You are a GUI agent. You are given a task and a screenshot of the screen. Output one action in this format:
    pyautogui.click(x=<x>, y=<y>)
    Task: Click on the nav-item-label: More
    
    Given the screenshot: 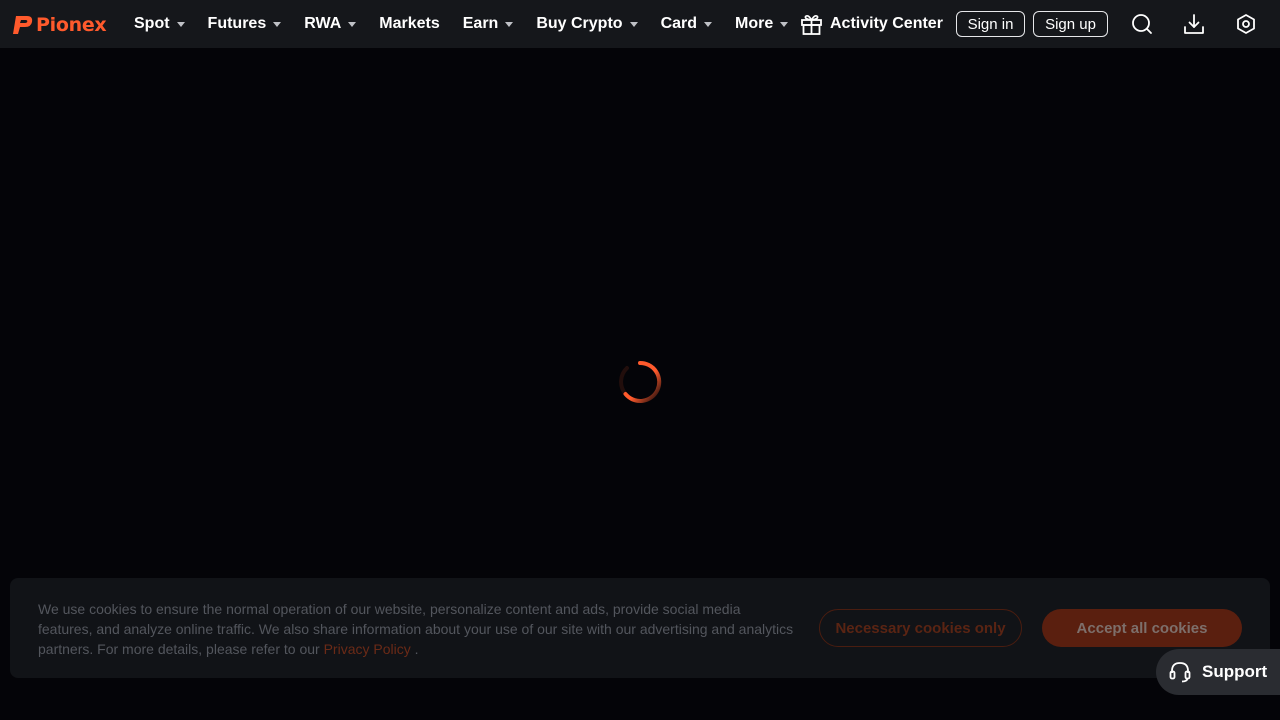 What is the action you would take?
    pyautogui.click(x=754, y=23)
    